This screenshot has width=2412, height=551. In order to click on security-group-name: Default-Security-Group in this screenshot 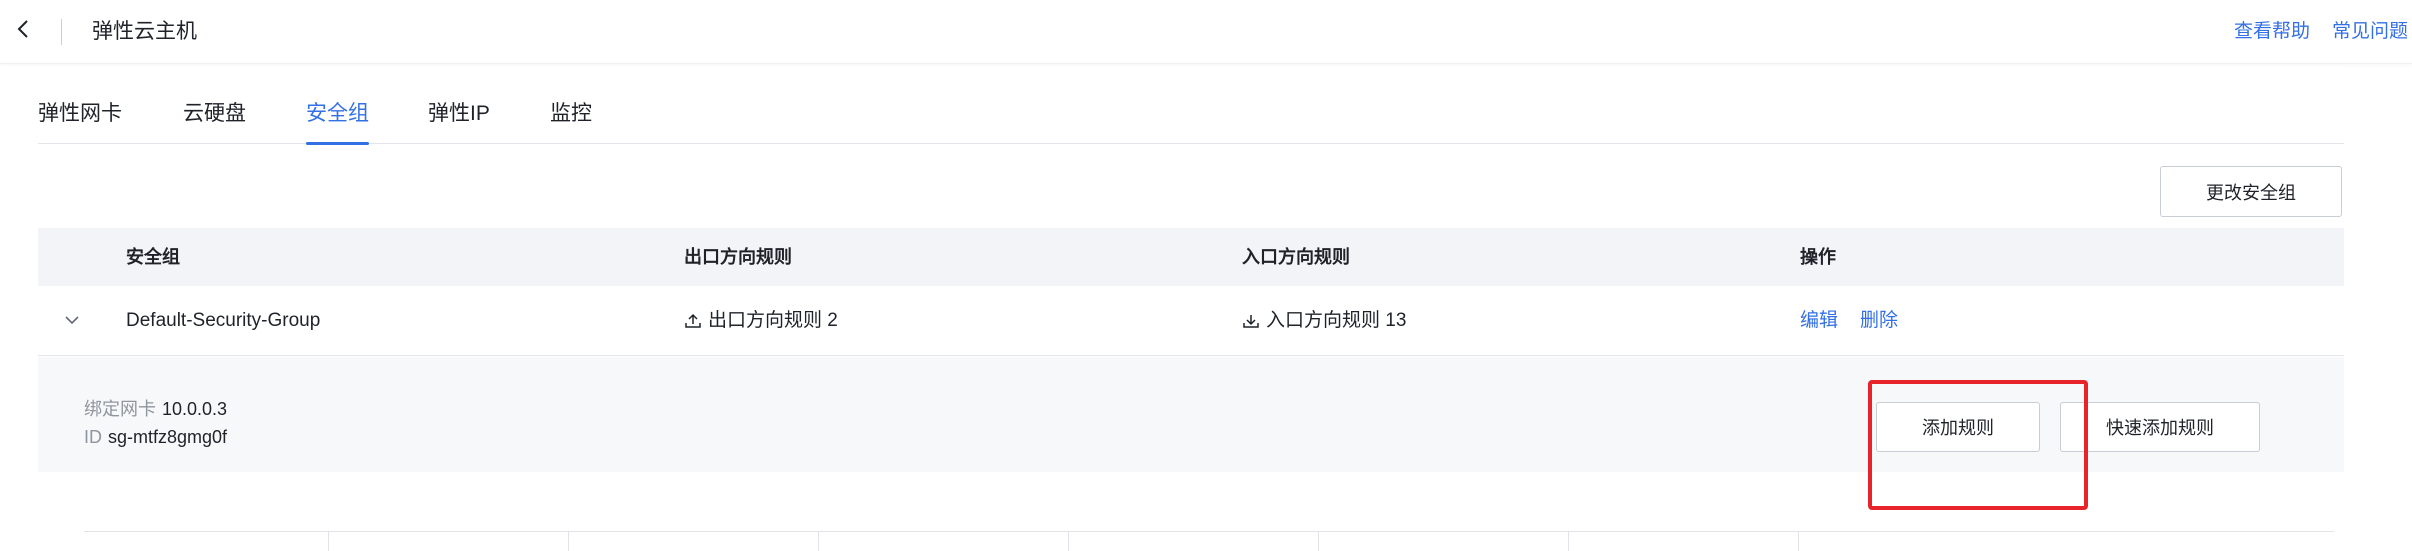, I will do `click(223, 320)`.